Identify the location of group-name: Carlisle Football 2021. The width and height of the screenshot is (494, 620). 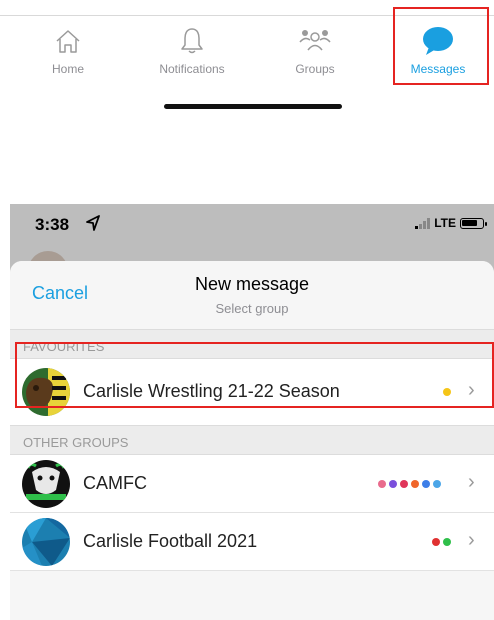
(170, 541).